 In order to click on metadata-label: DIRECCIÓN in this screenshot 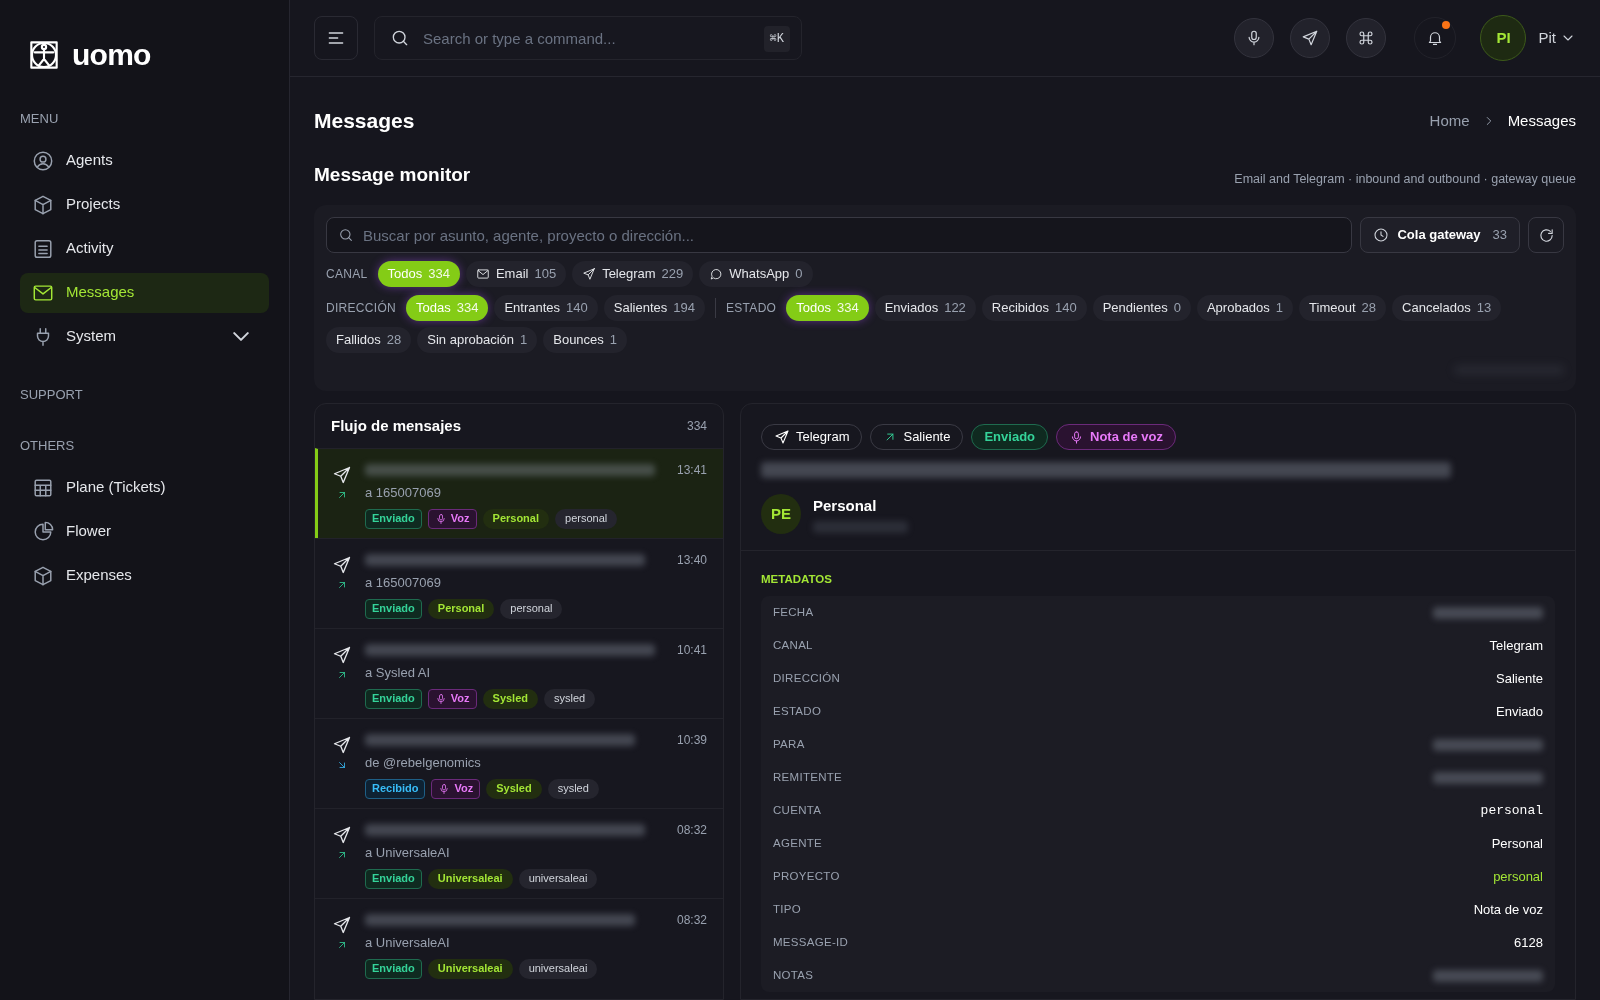, I will do `click(807, 679)`.